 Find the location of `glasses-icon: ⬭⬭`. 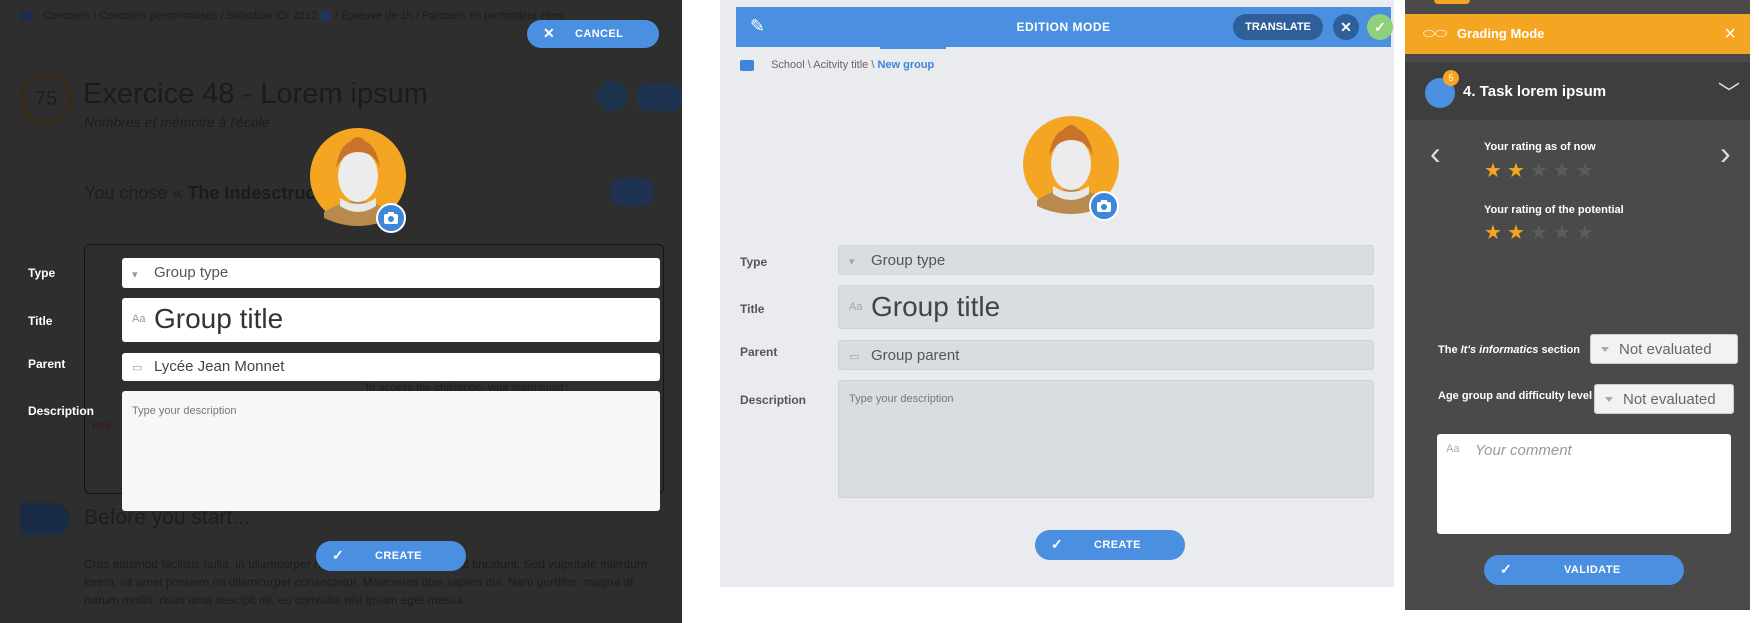

glasses-icon: ⬭⬭ is located at coordinates (1435, 33).